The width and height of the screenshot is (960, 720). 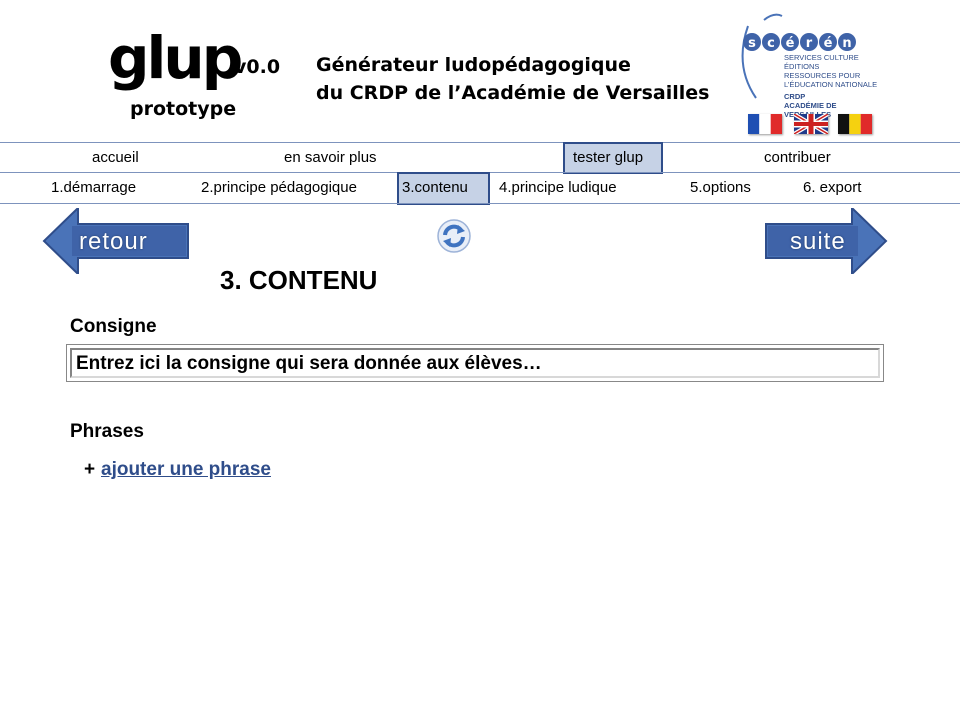 What do you see at coordinates (186, 470) in the screenshot?
I see `add-phrase-link: ajouter une phrase` at bounding box center [186, 470].